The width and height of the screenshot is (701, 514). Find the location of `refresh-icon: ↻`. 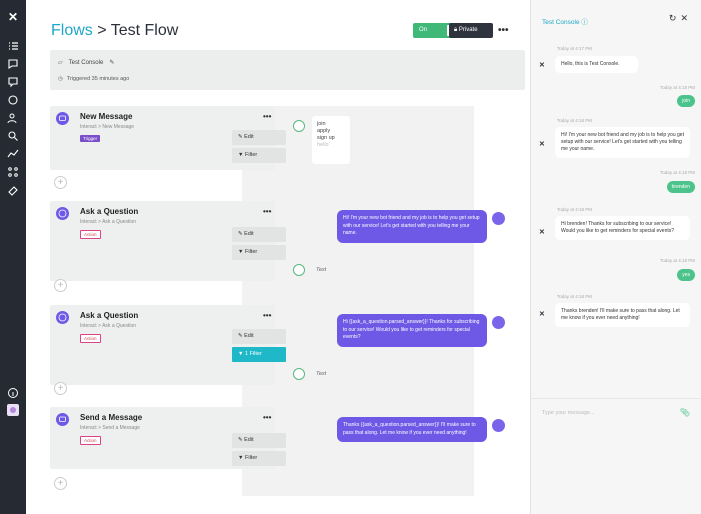

refresh-icon: ↻ is located at coordinates (675, 18).